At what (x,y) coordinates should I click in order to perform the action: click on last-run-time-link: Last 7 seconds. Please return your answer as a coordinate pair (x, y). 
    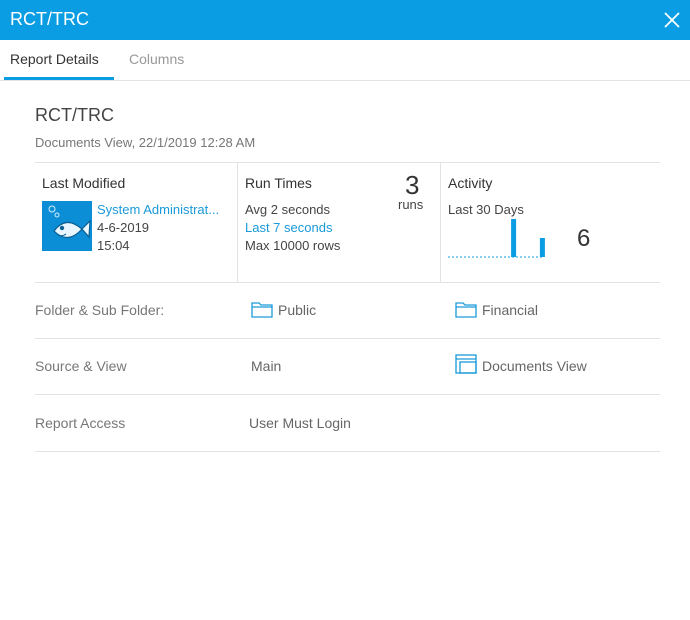
    Looking at the image, I should click on (288, 227).